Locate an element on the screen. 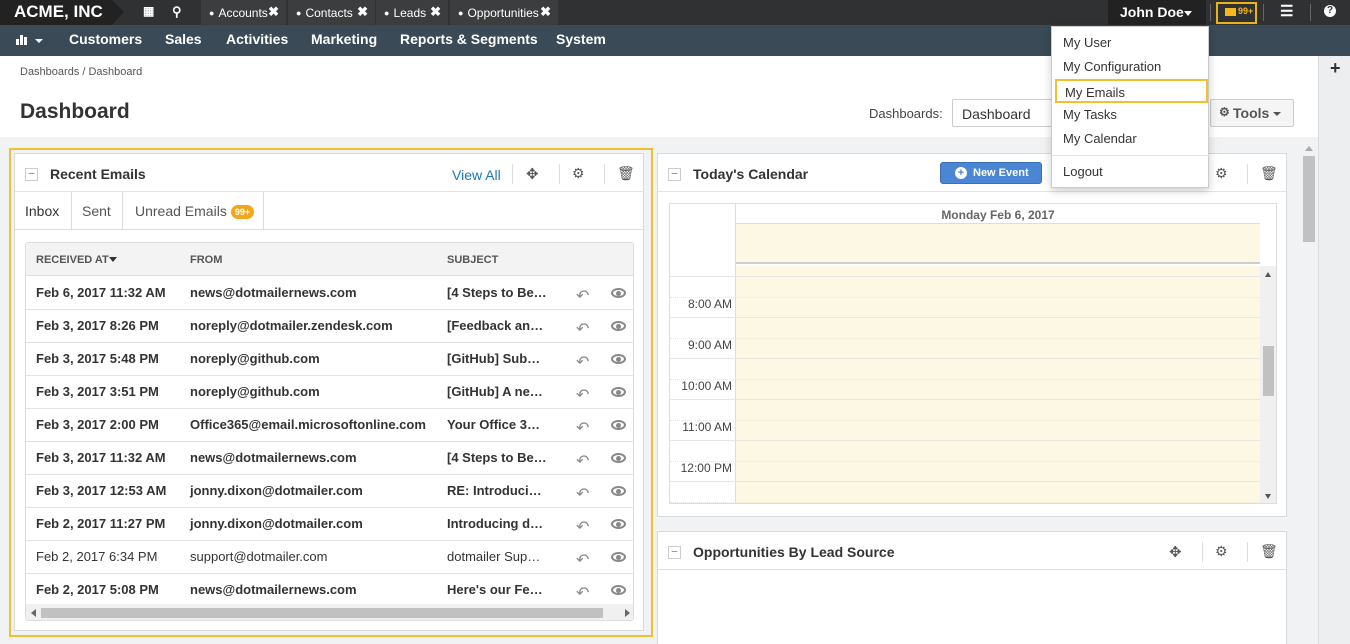 The height and width of the screenshot is (644, 1350). tab-accounts: ● Accounts ✖ is located at coordinates (243, 12).